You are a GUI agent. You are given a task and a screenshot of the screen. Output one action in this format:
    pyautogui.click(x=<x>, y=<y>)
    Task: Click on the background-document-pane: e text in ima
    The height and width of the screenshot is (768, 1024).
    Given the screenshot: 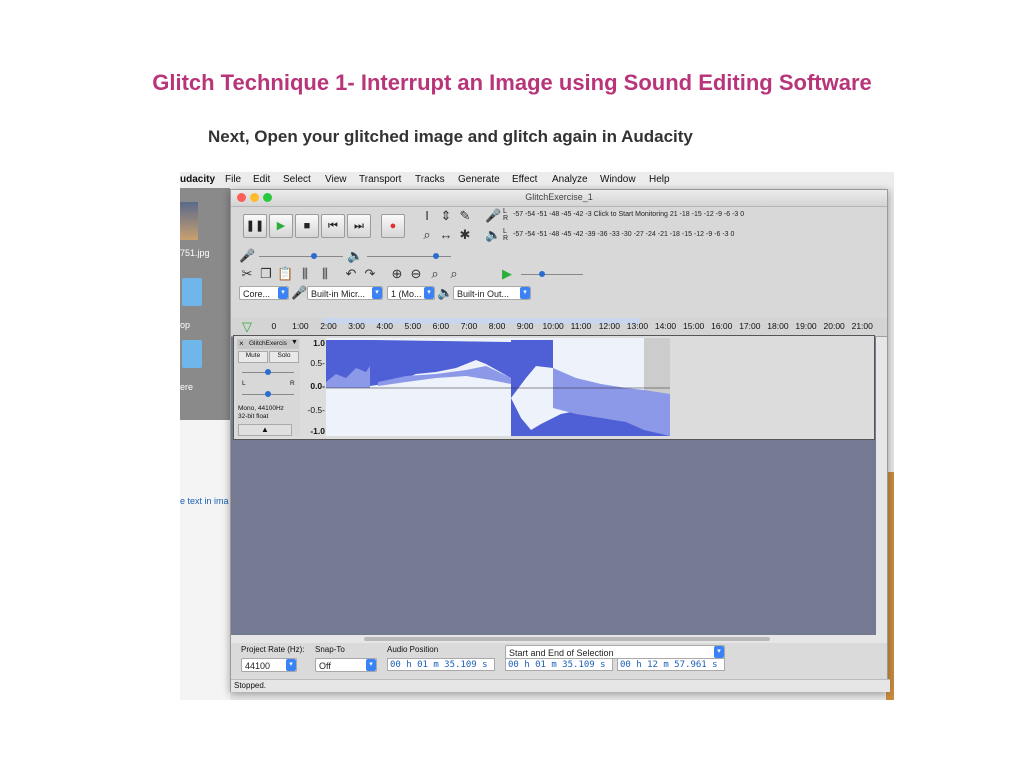 What is the action you would take?
    pyautogui.click(x=205, y=560)
    